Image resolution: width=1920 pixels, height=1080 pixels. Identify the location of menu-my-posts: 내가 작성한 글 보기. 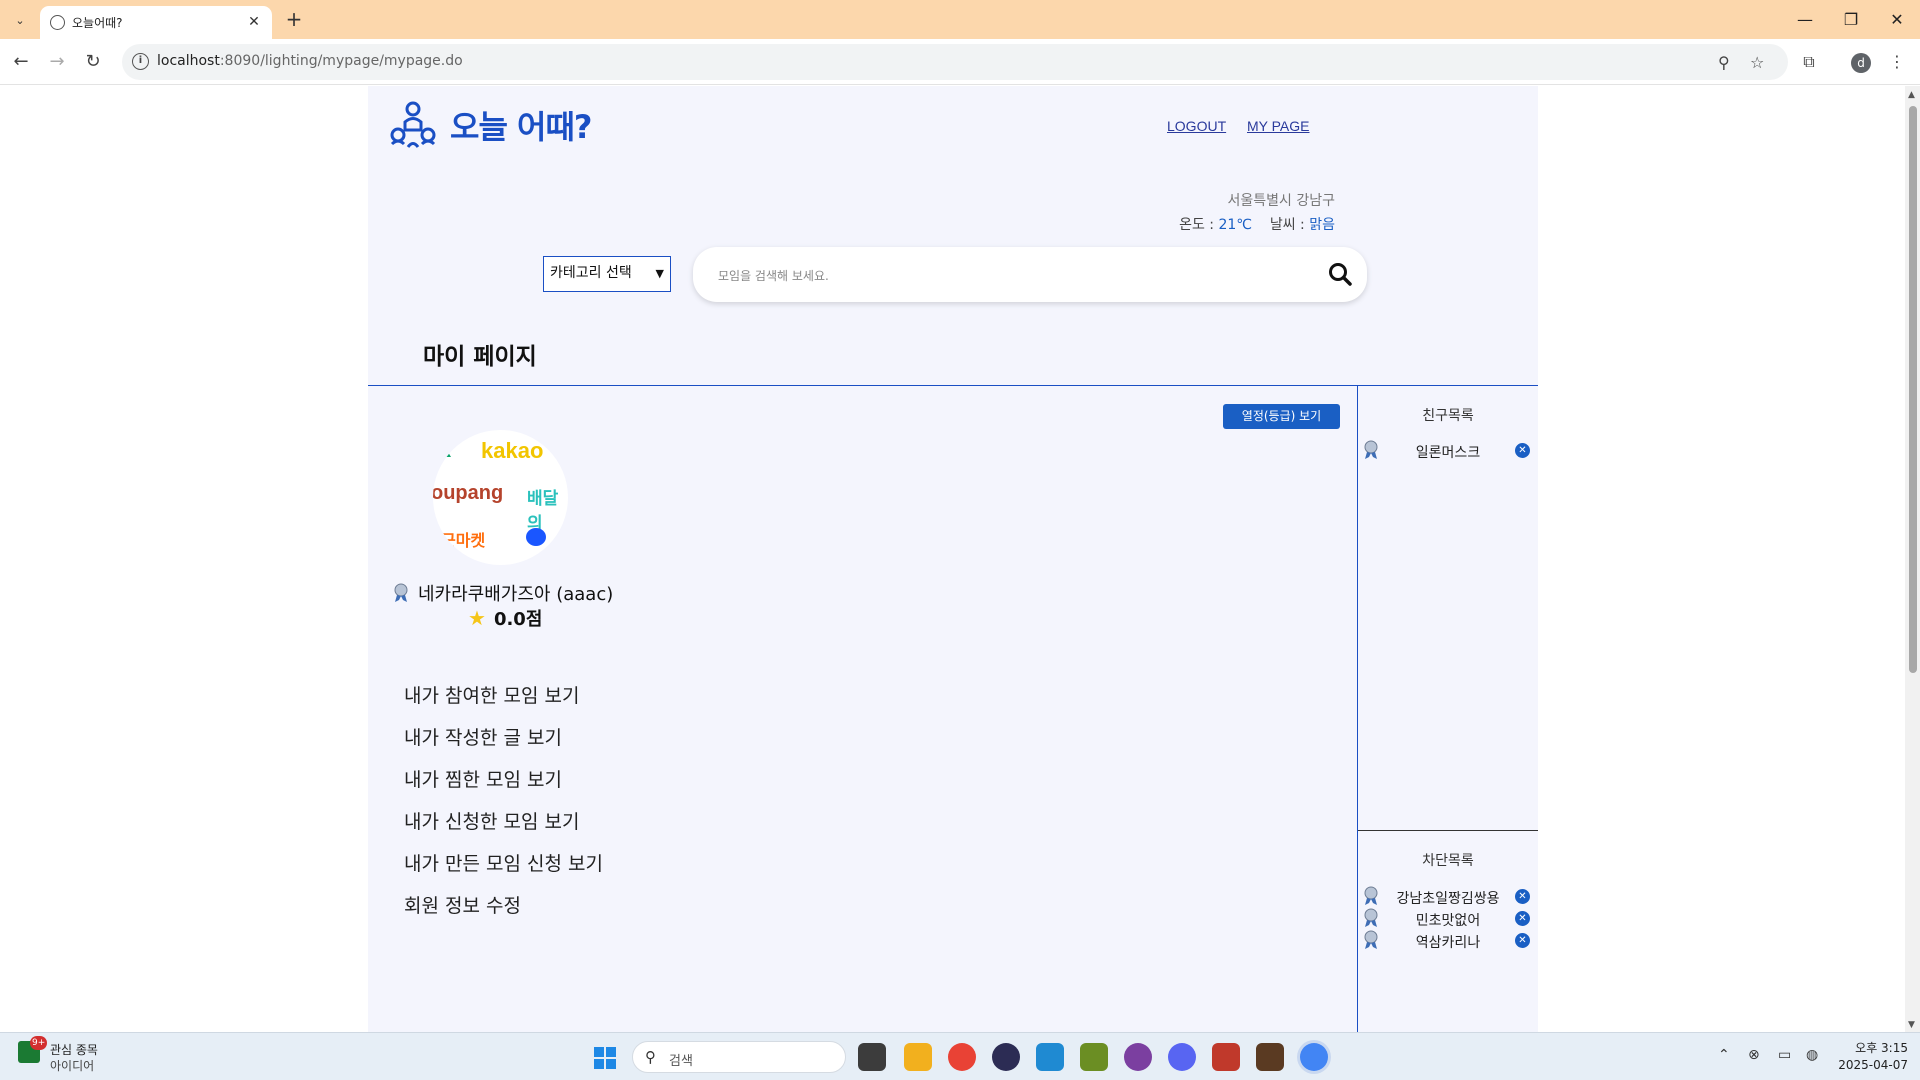
(483, 736).